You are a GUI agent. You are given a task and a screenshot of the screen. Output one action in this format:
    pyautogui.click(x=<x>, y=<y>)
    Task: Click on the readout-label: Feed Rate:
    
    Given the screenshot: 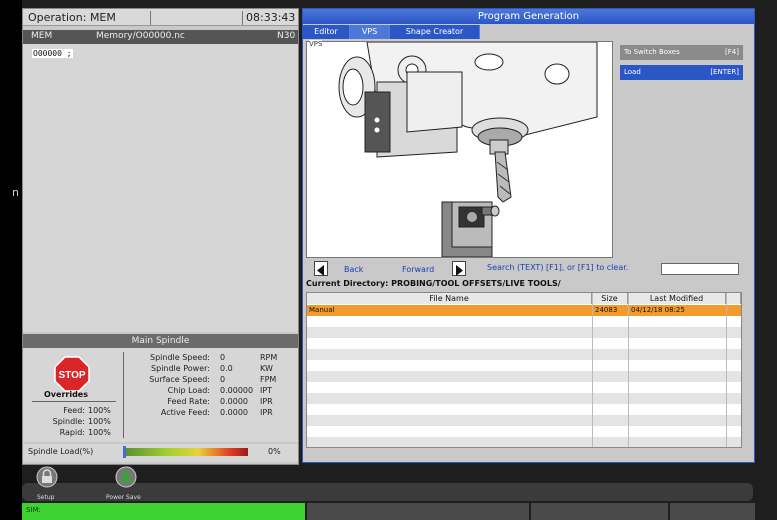 What is the action you would take?
    pyautogui.click(x=188, y=401)
    